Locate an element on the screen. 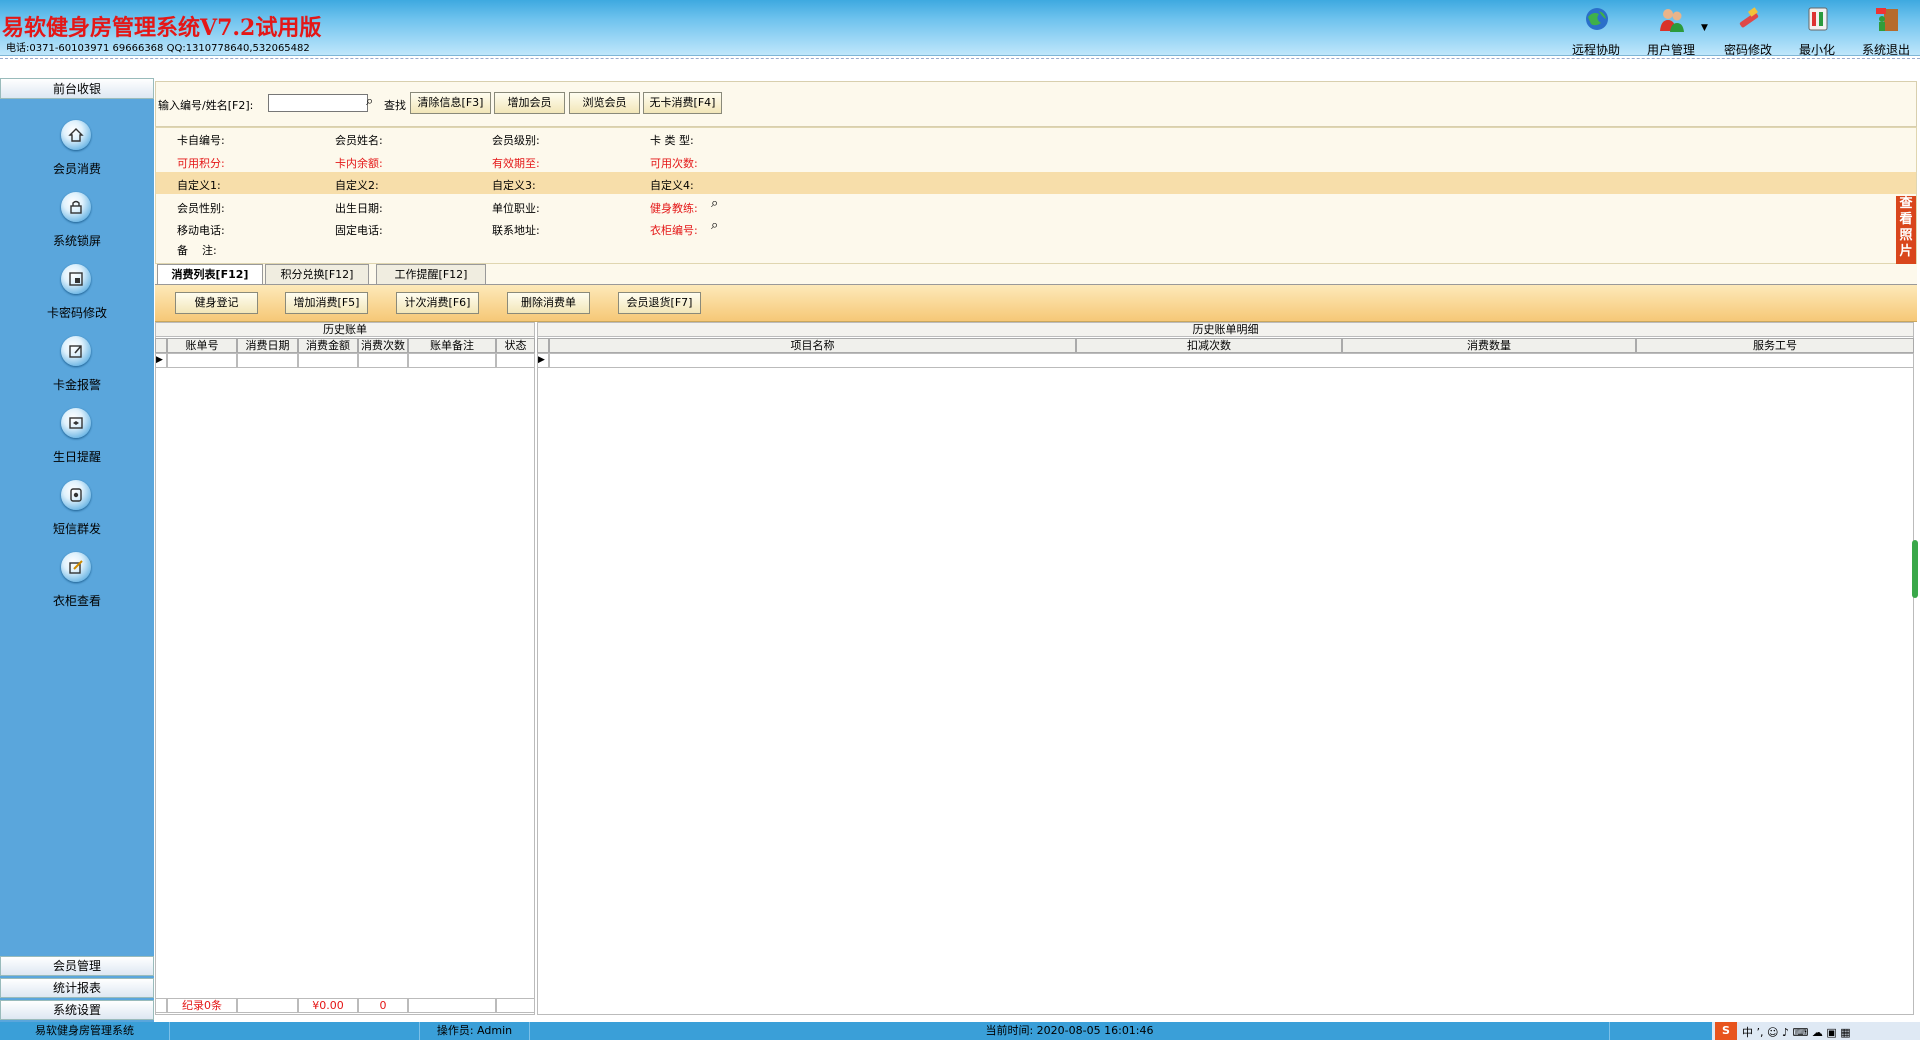 The image size is (1920, 1040). sidebar-item-label: 卡金报警 is located at coordinates (76, 385).